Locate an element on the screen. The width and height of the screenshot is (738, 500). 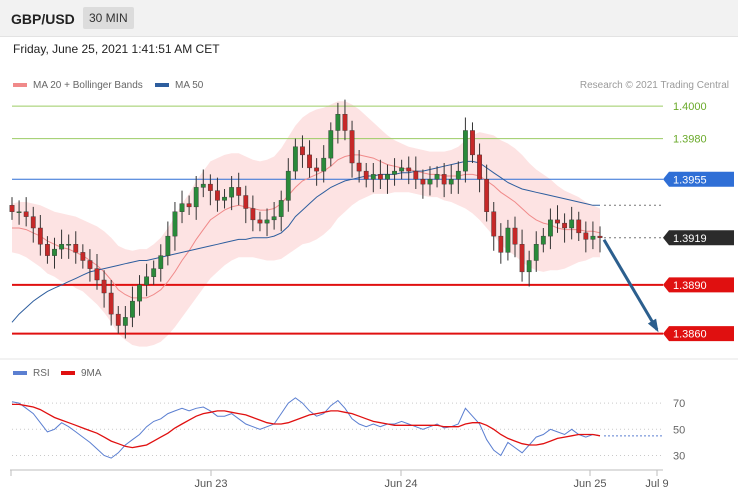
time-label-Jun 25: Jun 25 is located at coordinates (589, 484).